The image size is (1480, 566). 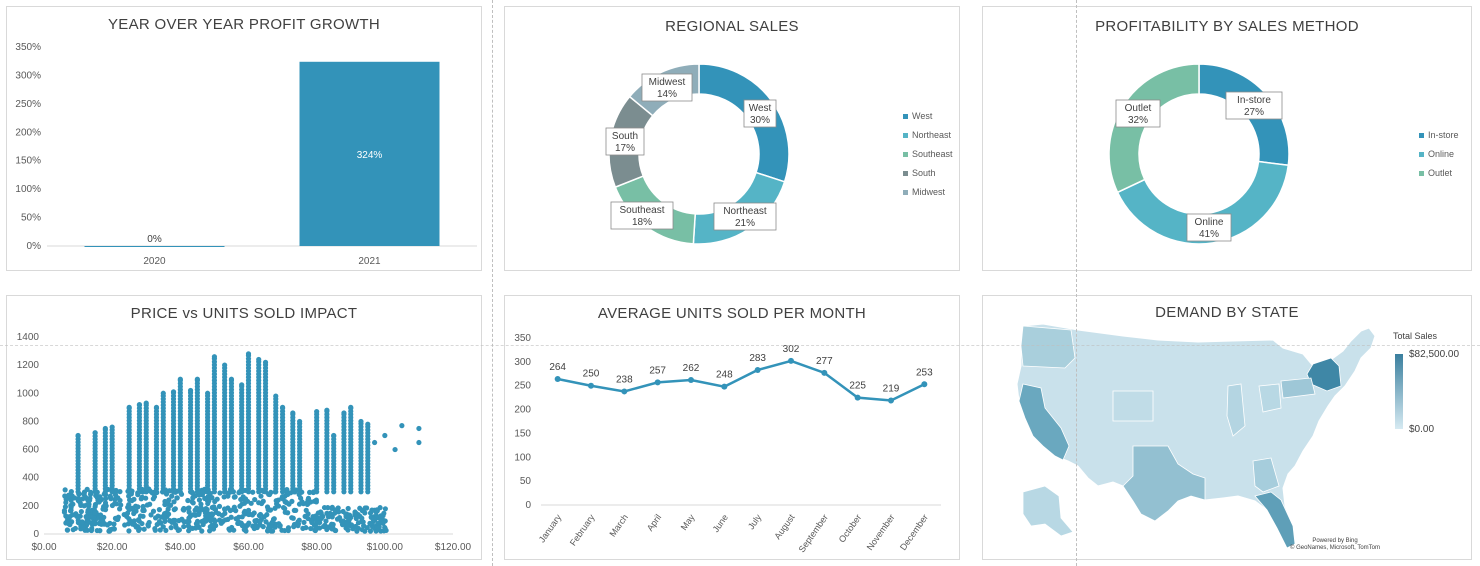 What do you see at coordinates (691, 368) in the screenshot?
I see `line-data-label: 262` at bounding box center [691, 368].